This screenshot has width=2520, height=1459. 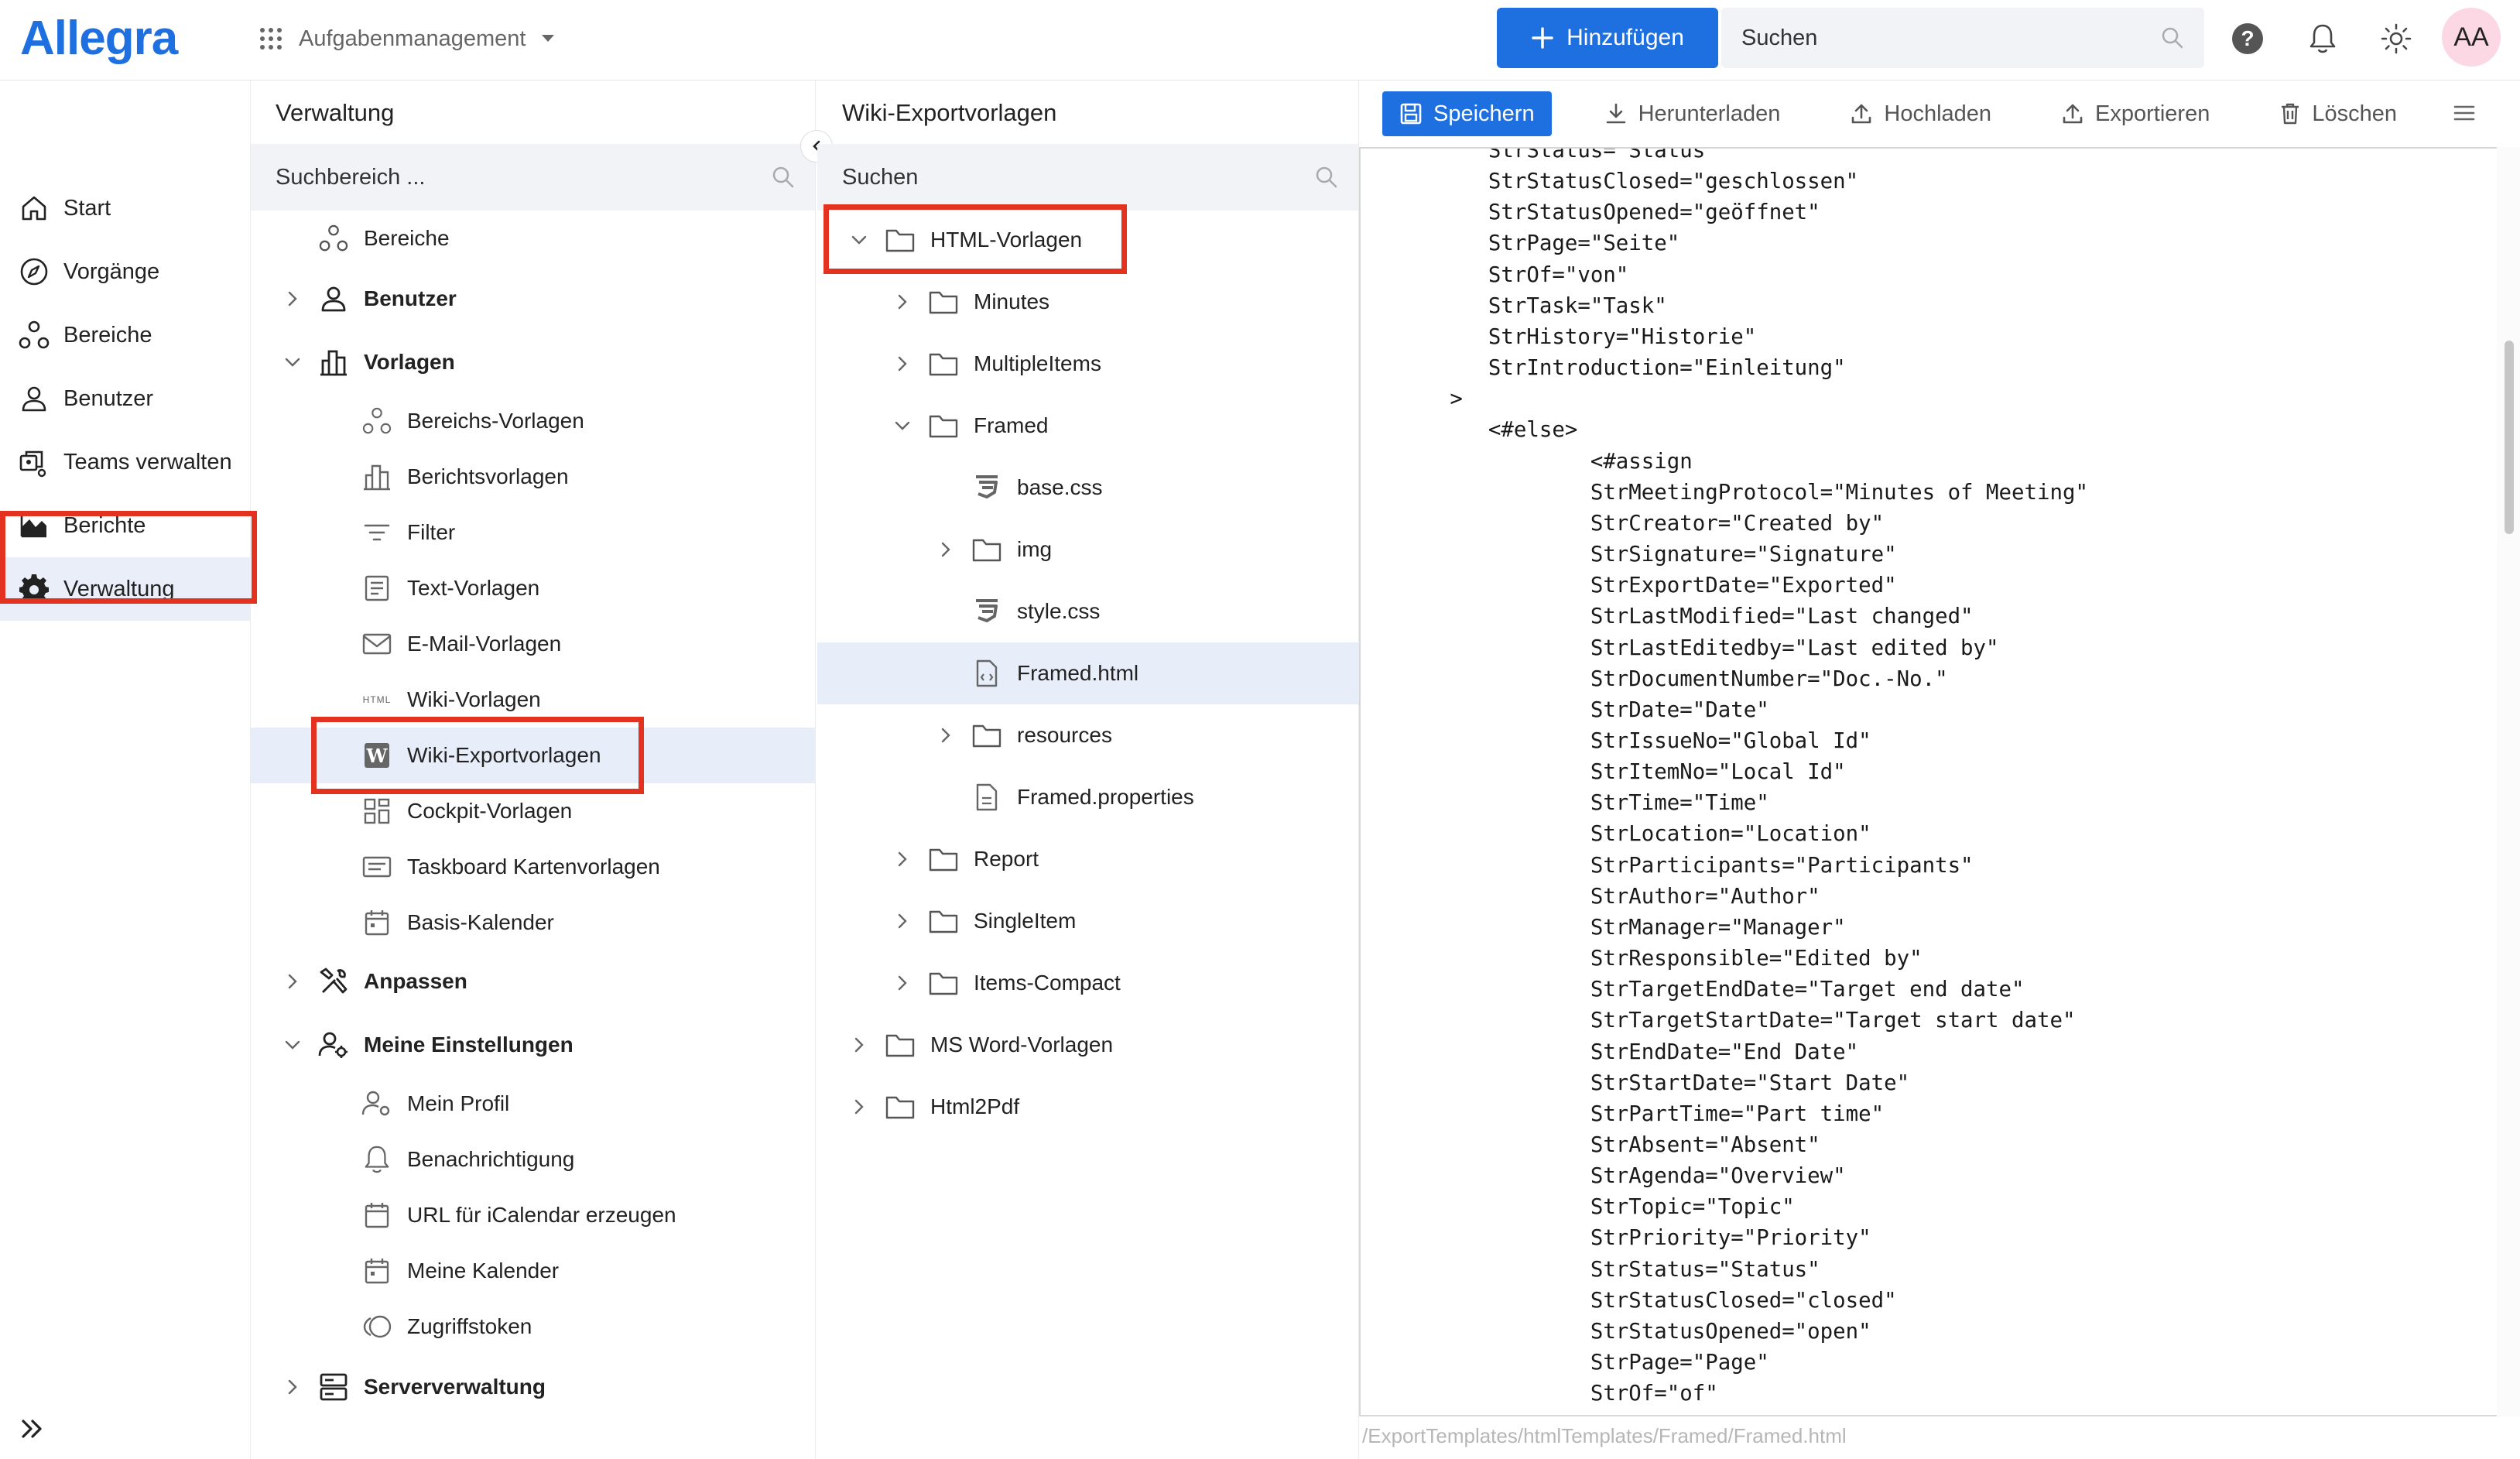 What do you see at coordinates (125, 462) in the screenshot?
I see `nav-item-teams: Teams verwalten` at bounding box center [125, 462].